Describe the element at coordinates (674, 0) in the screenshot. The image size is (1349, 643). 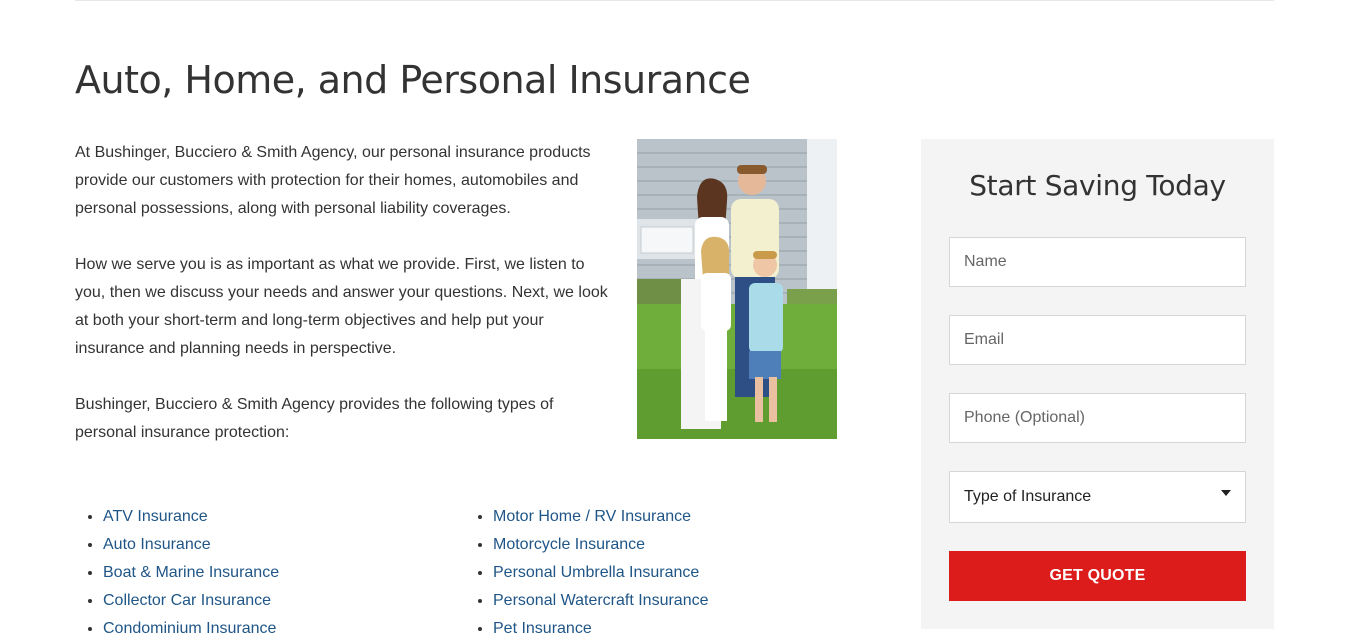
I see `top-divider` at that location.